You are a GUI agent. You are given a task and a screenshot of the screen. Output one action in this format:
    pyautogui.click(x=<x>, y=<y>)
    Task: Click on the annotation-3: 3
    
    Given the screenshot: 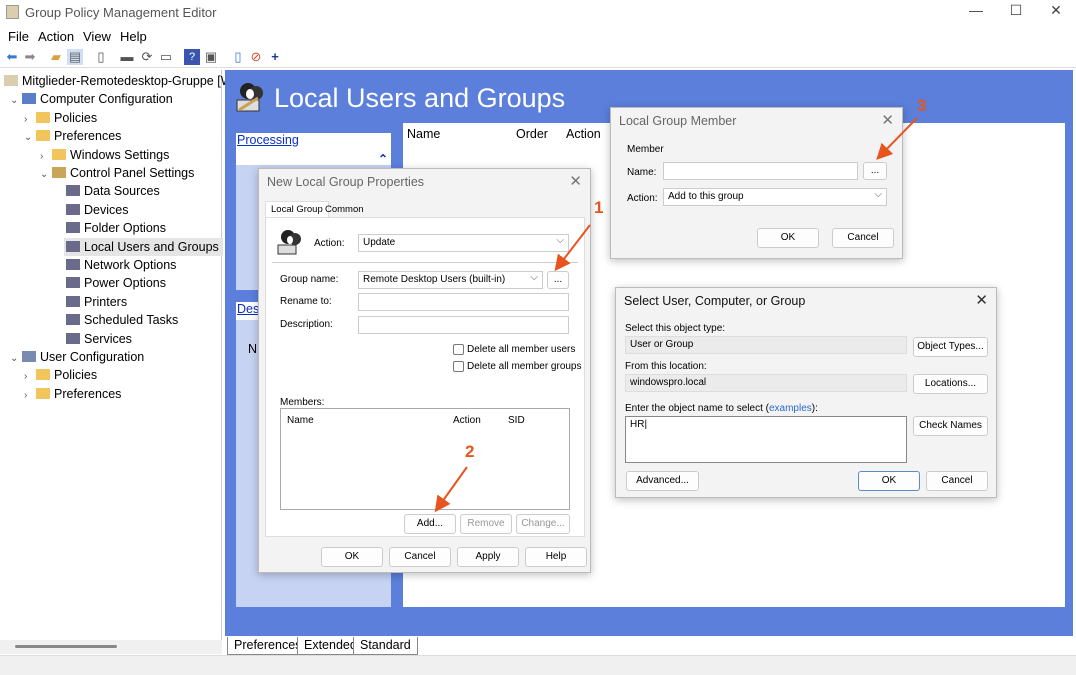 What is the action you would take?
    pyautogui.click(x=922, y=105)
    